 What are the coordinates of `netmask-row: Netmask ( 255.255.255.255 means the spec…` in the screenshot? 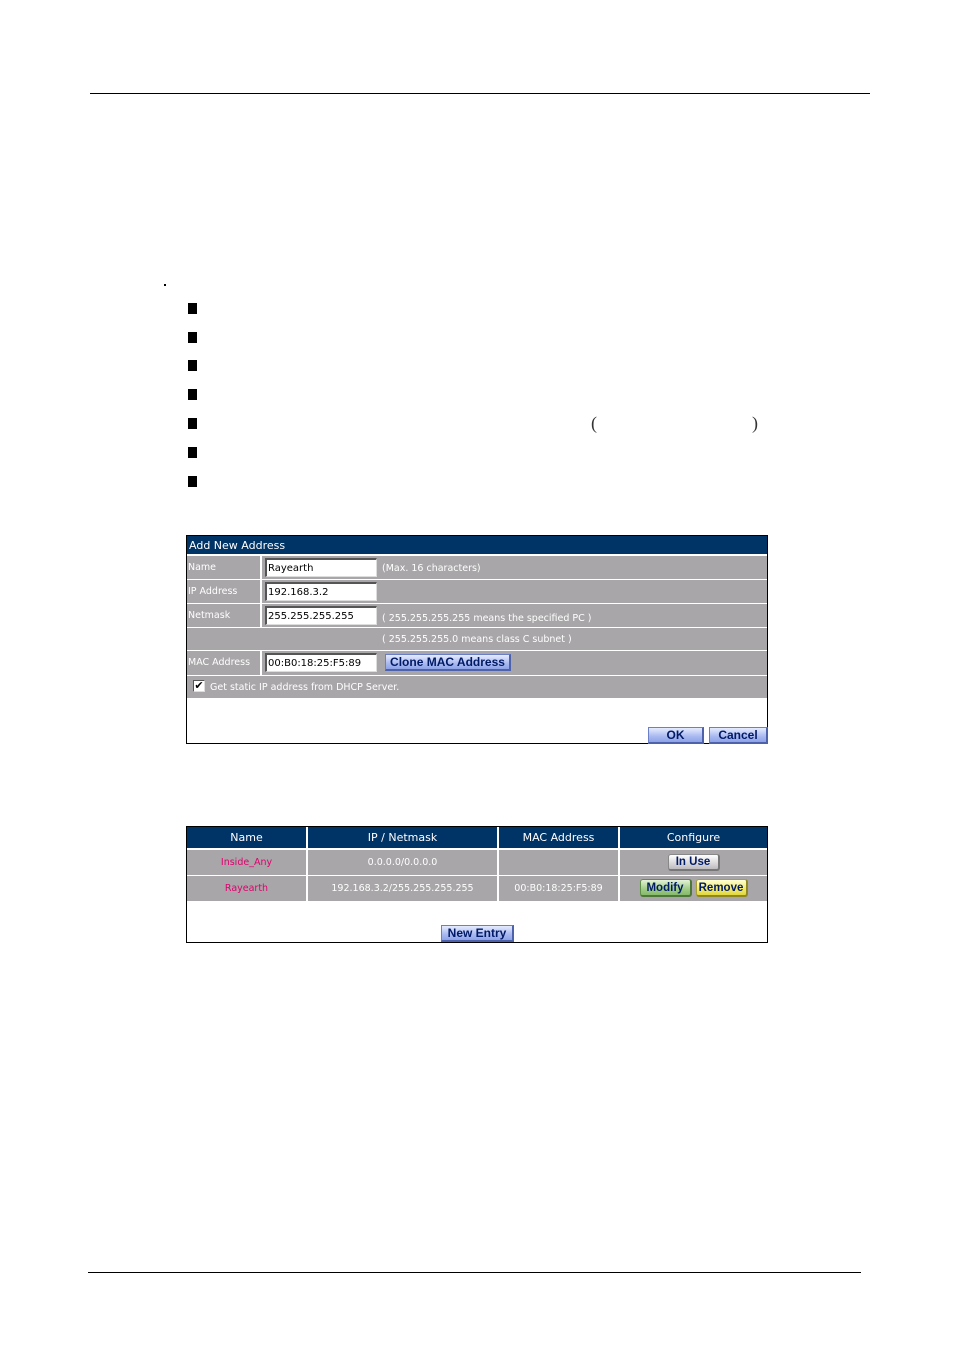 It's located at (477, 616).